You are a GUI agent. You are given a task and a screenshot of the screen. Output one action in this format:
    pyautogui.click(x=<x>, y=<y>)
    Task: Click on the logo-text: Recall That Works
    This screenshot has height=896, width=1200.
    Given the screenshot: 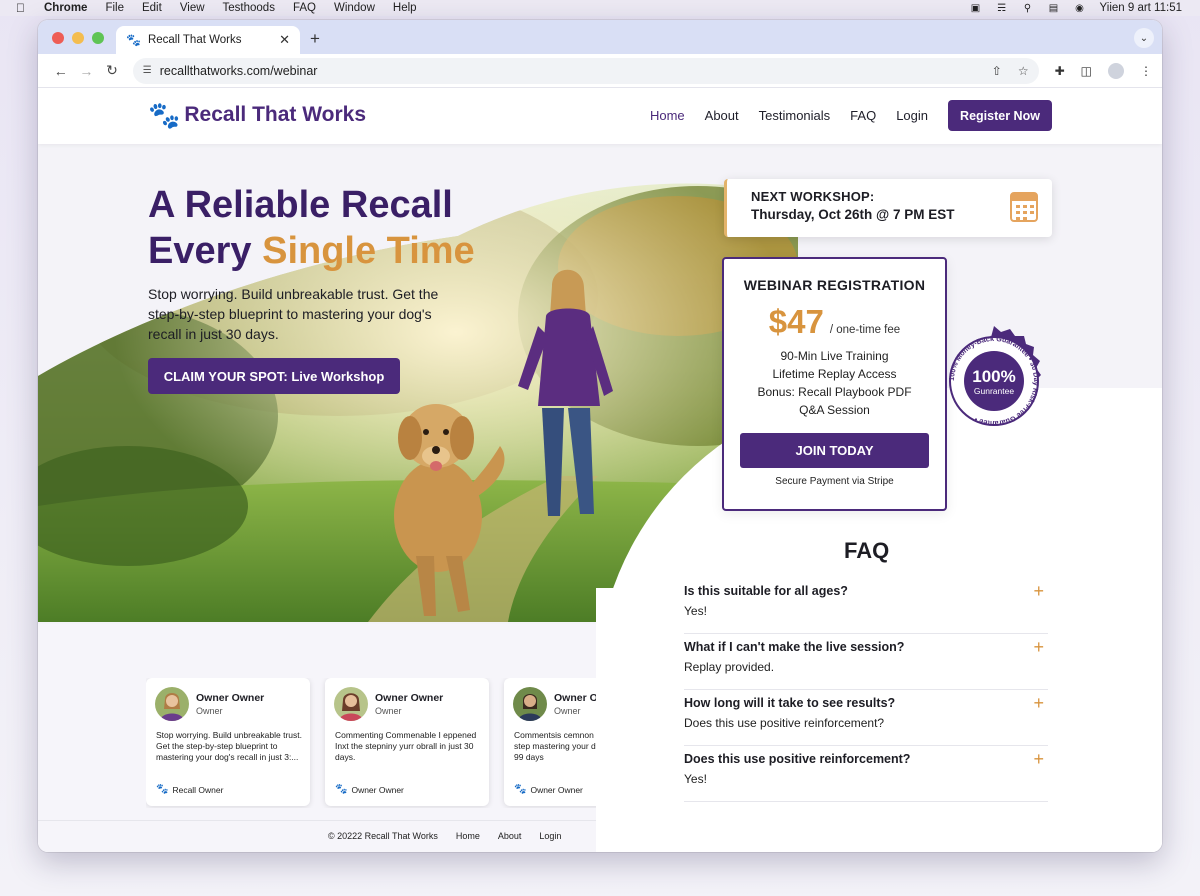 What is the action you would take?
    pyautogui.click(x=275, y=114)
    